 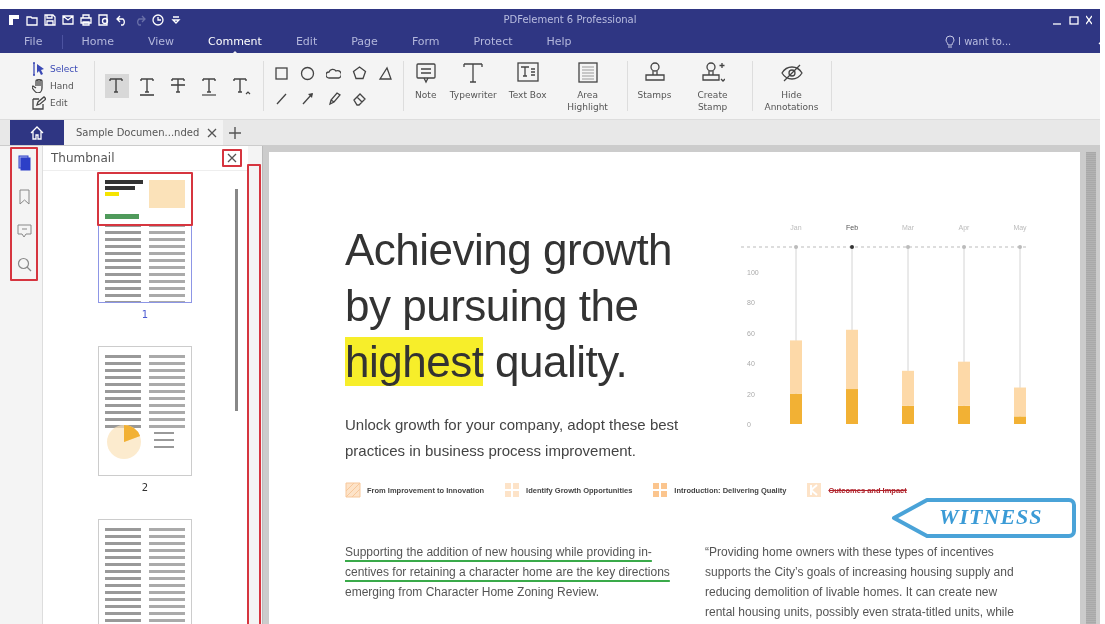 I want to click on highlight-frame, so click(x=232, y=158).